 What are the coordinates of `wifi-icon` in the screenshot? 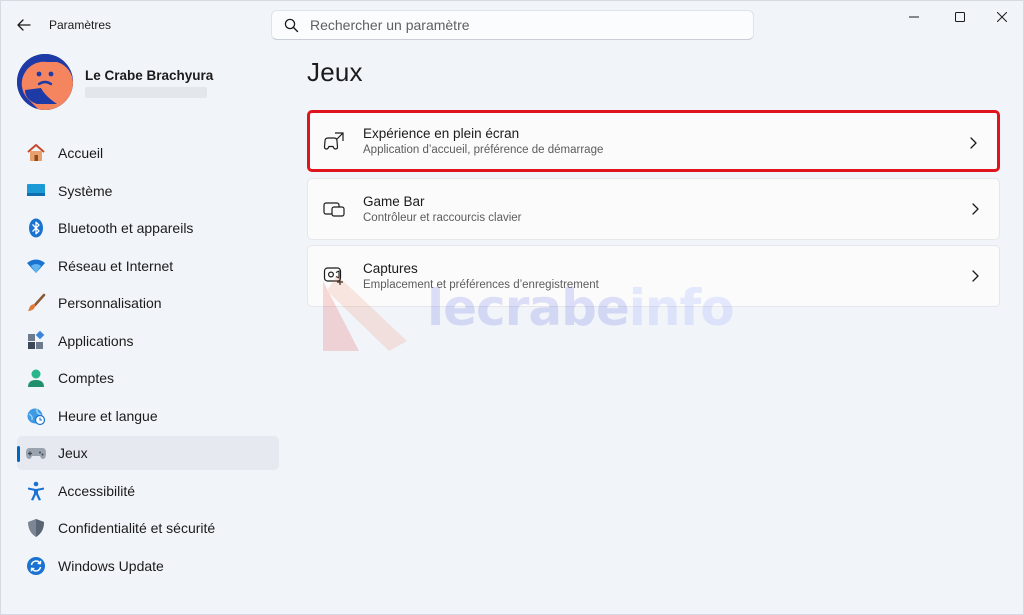 It's located at (36, 266).